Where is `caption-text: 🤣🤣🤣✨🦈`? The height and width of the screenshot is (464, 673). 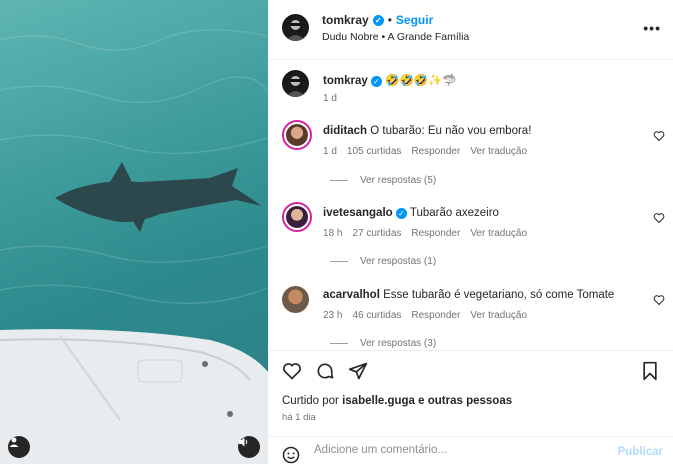
caption-text: 🤣🤣🤣✨🦈 is located at coordinates (421, 81).